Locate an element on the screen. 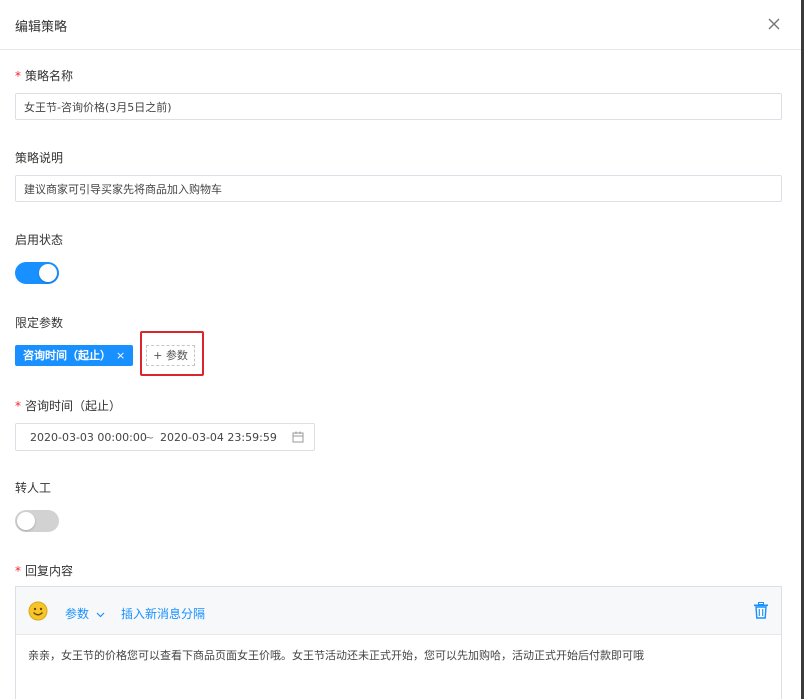 The image size is (804, 699). param-tag-consult-time: 咨询时间（起止） × is located at coordinates (74, 355).